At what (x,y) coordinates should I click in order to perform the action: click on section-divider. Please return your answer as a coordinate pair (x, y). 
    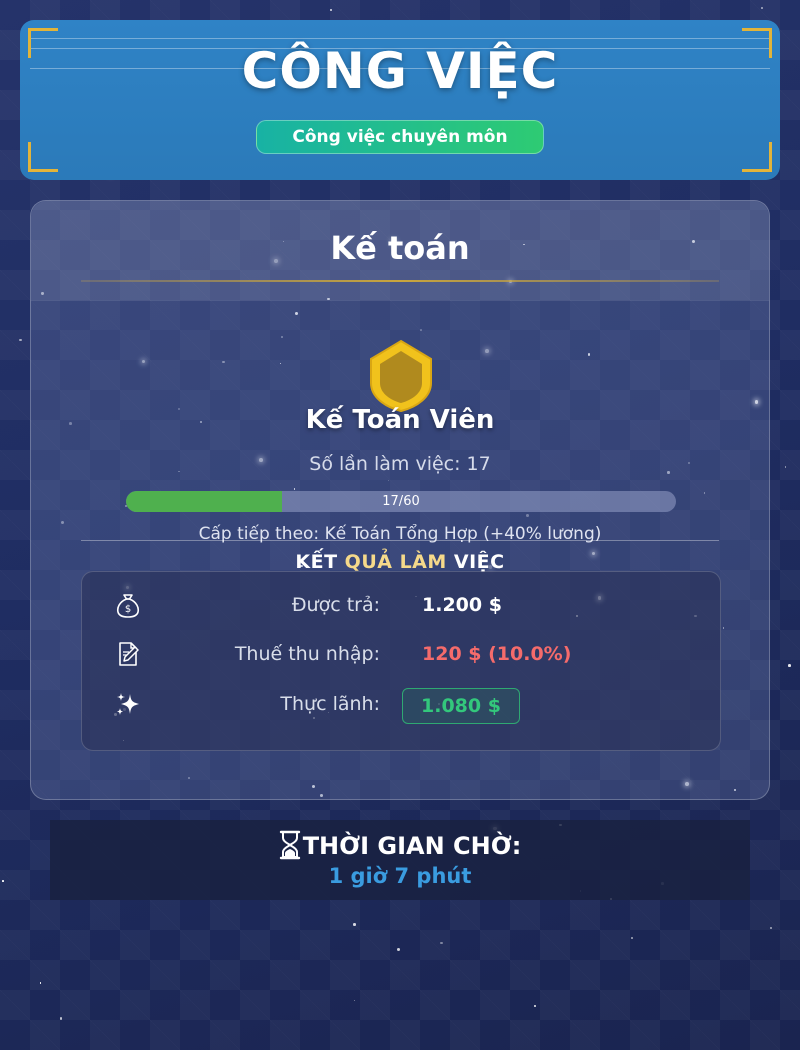
    Looking at the image, I should click on (400, 540).